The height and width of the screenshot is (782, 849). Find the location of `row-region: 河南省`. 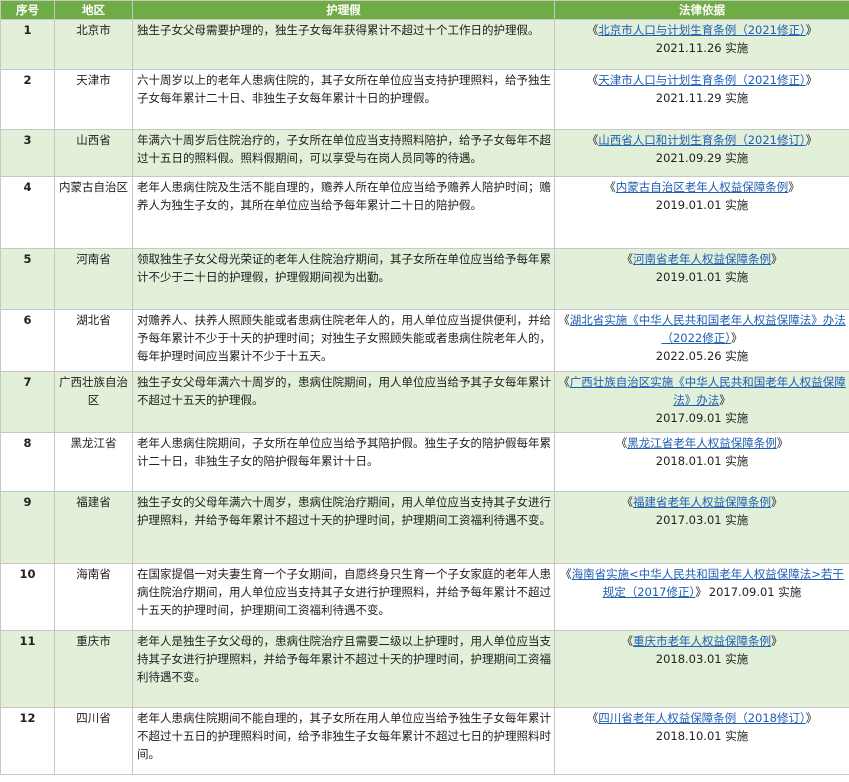

row-region: 河南省 is located at coordinates (93, 279).